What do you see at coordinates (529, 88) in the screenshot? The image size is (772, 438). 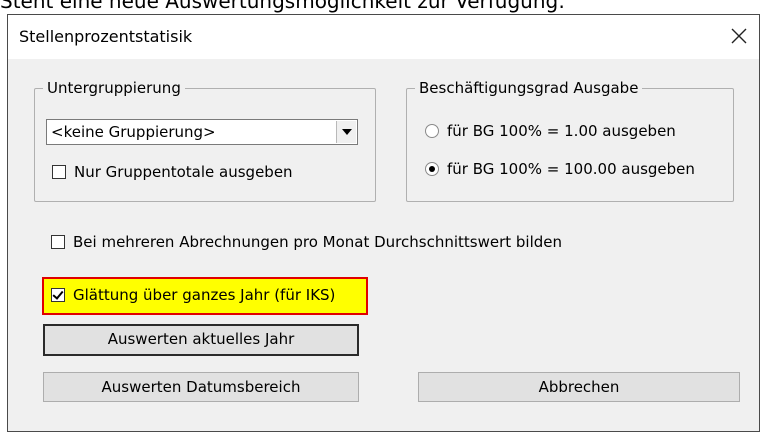 I see `beschaeftigungsgrad-legend: Beschäftigungsgrad Ausgabe` at bounding box center [529, 88].